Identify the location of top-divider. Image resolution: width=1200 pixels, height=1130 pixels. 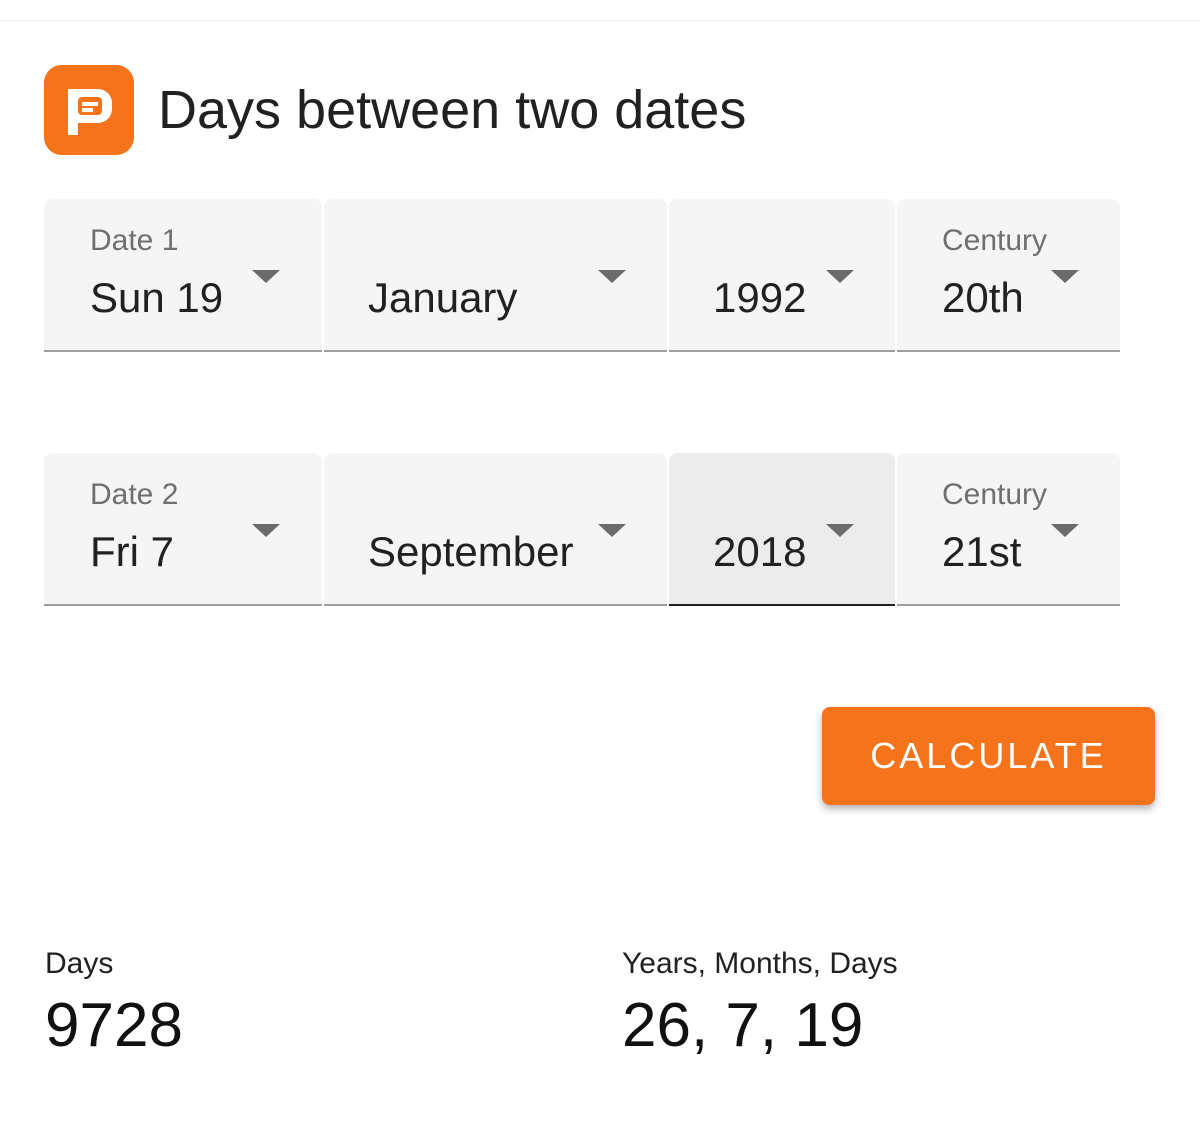
(600, 10).